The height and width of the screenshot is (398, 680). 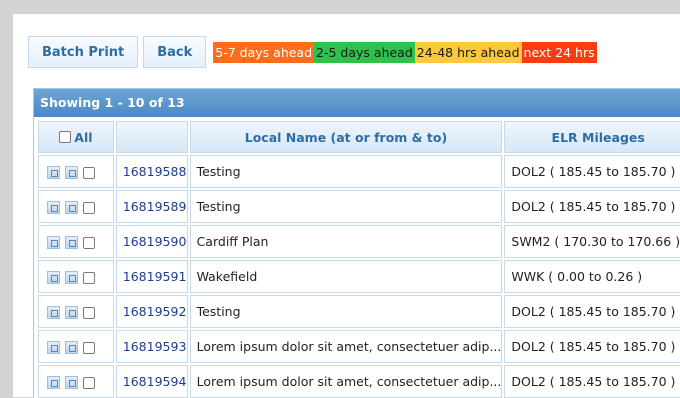 I want to click on row-elr-mileages: SWM2 ( 170.30 to 170.66 ), so click(x=592, y=241).